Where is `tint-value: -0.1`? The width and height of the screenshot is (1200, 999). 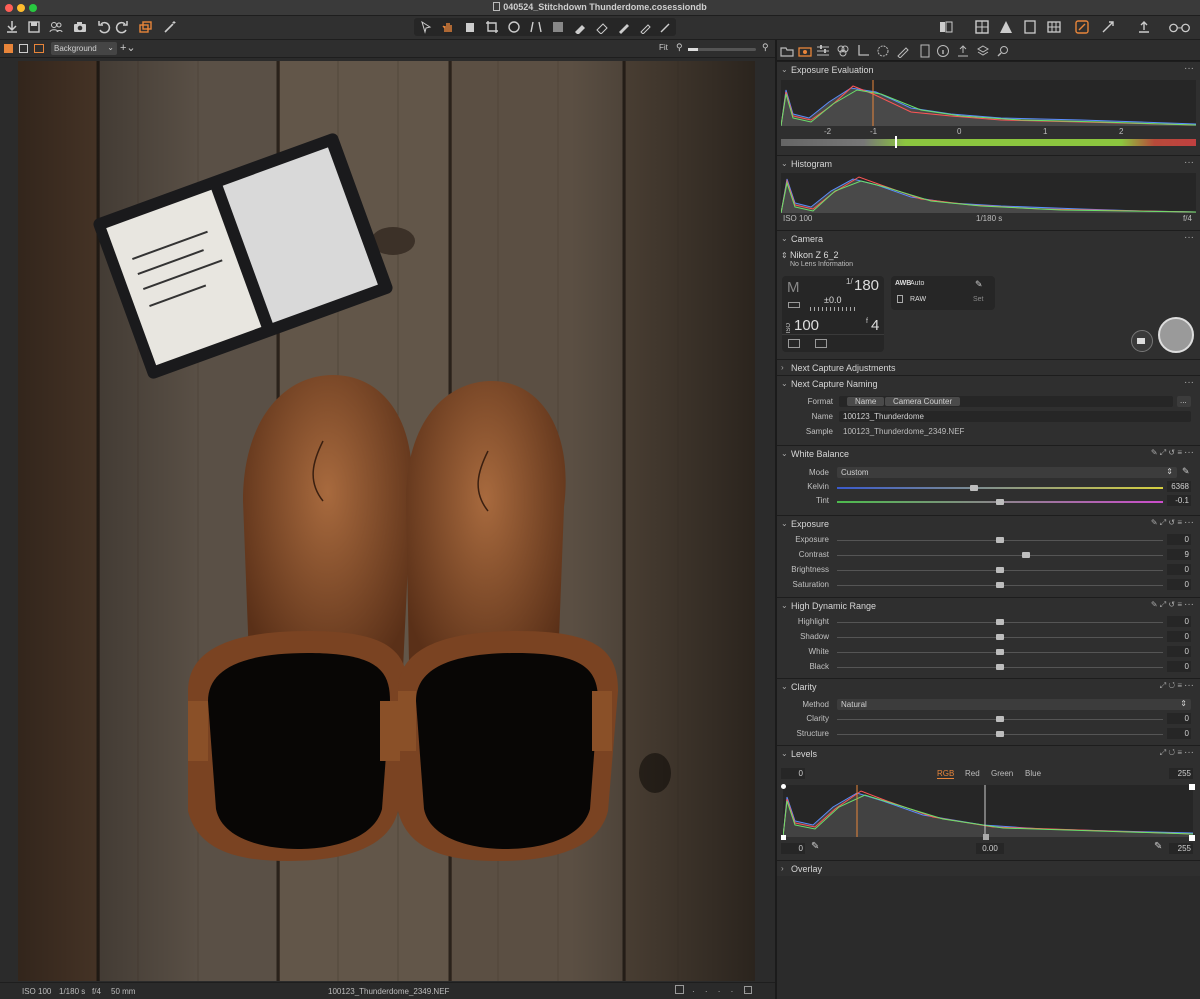
tint-value: -0.1 is located at coordinates (1179, 500).